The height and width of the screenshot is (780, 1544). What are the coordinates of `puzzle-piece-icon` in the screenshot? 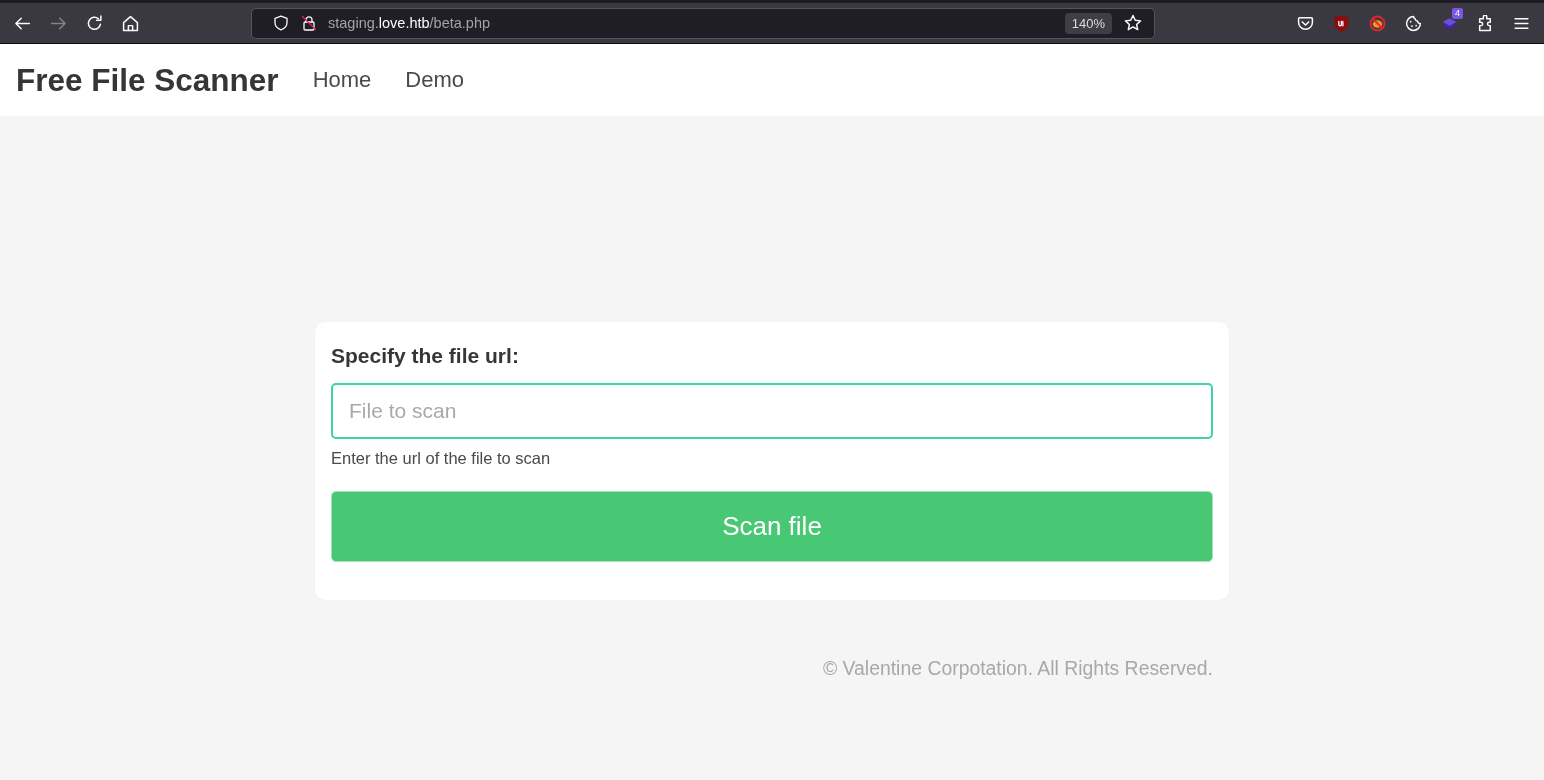 It's located at (1485, 23).